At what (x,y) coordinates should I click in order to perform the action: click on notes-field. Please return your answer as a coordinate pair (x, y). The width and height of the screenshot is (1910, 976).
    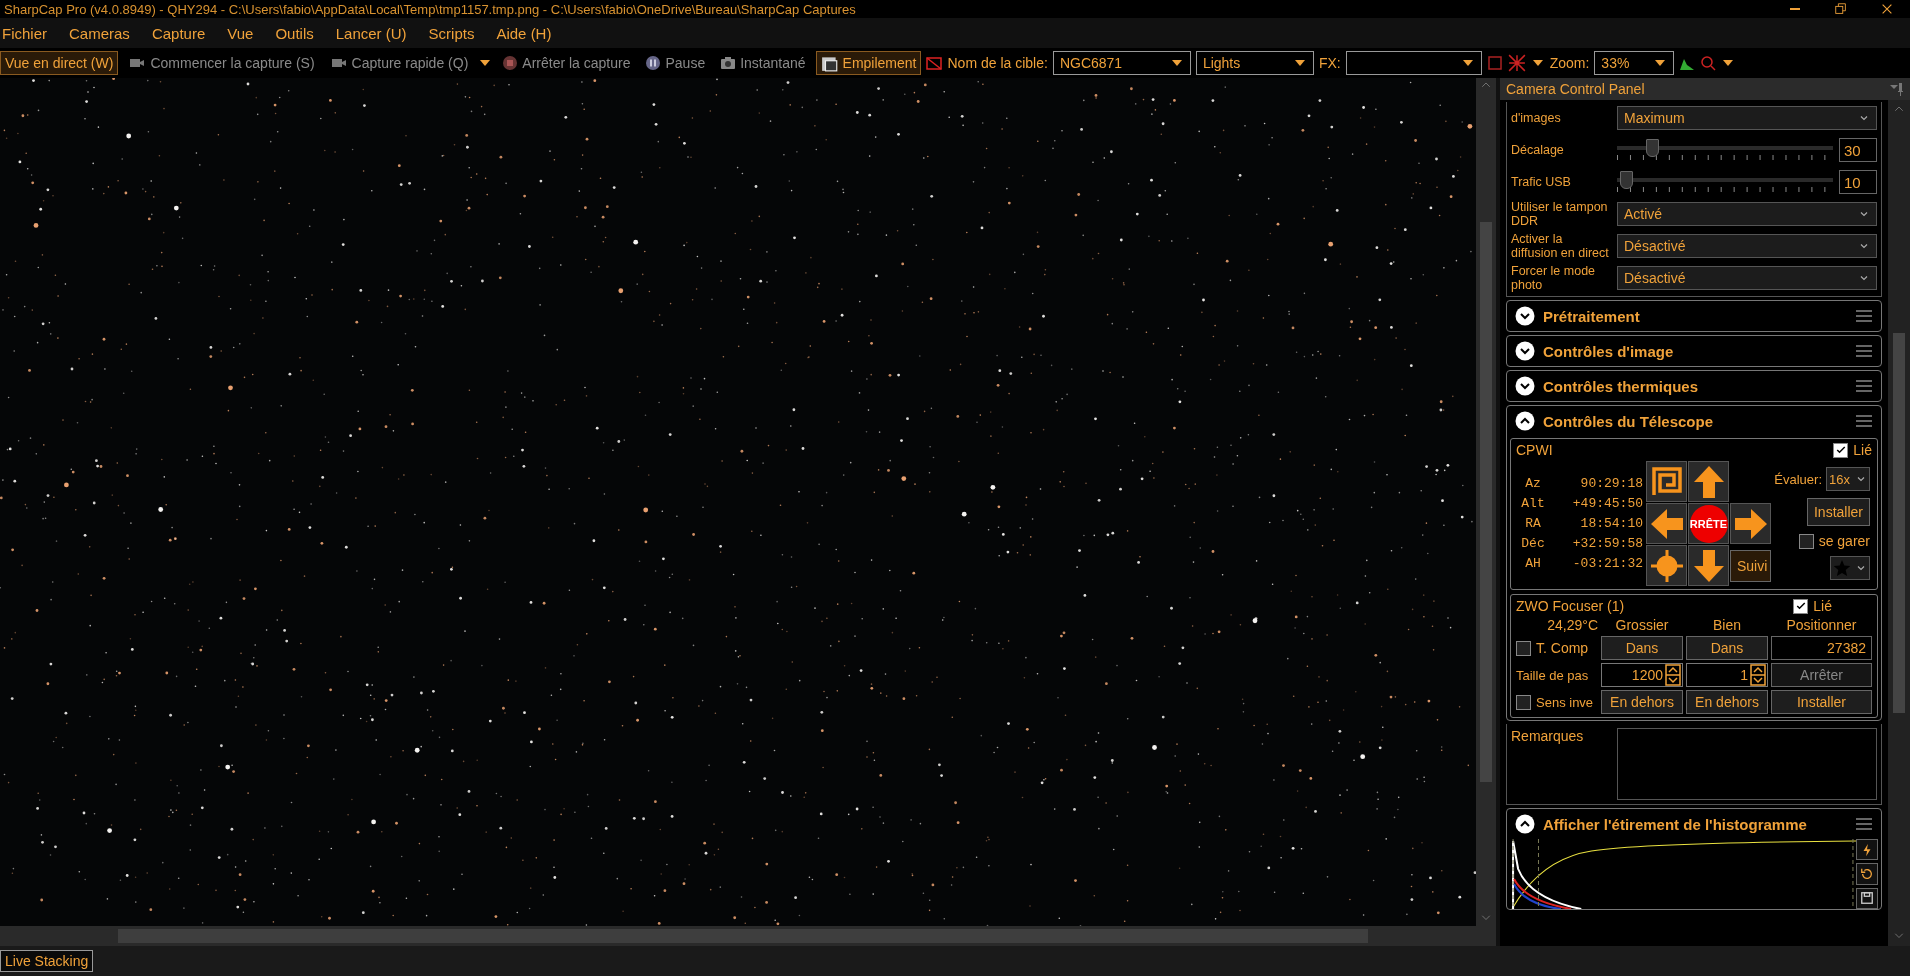
    Looking at the image, I should click on (1747, 764).